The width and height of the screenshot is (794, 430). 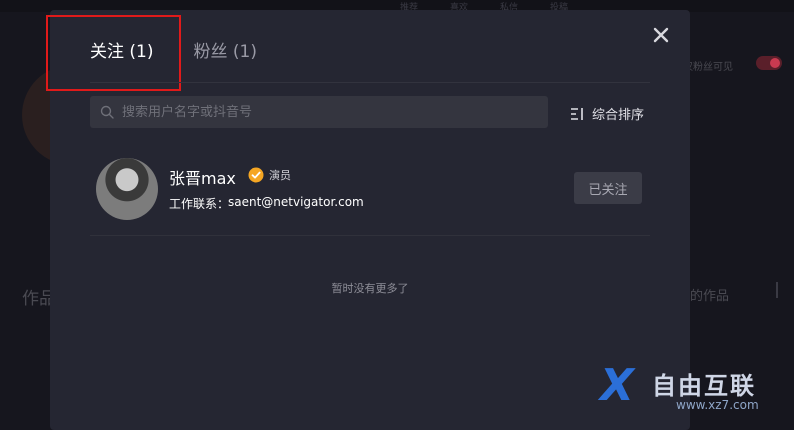 I want to click on highlight-box, so click(x=113, y=53).